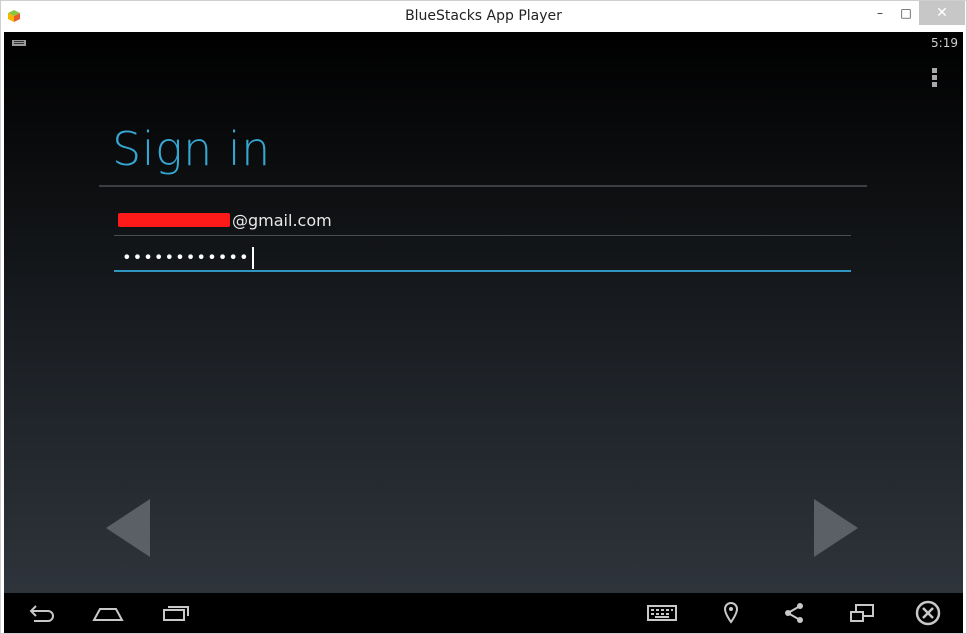 This screenshot has width=967, height=634. I want to click on back-icon, so click(41, 613).